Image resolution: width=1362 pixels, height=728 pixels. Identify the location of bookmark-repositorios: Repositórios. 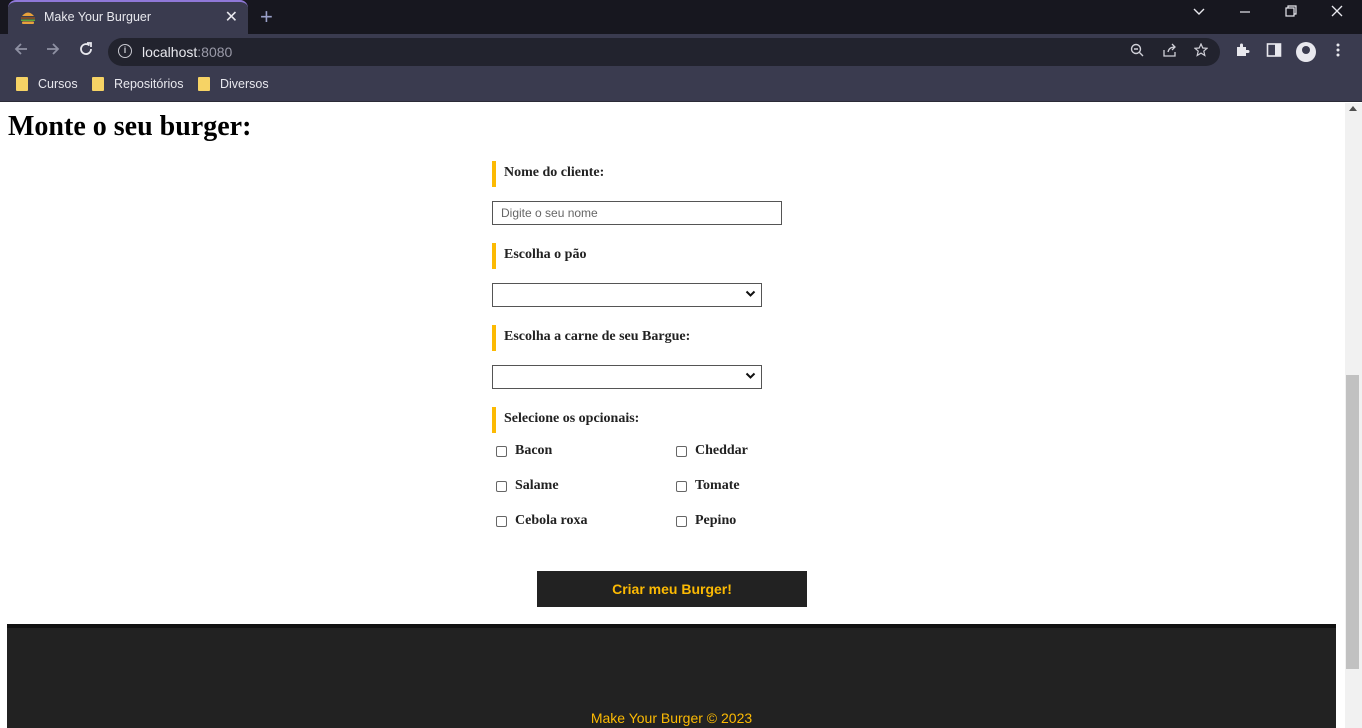
(137, 84).